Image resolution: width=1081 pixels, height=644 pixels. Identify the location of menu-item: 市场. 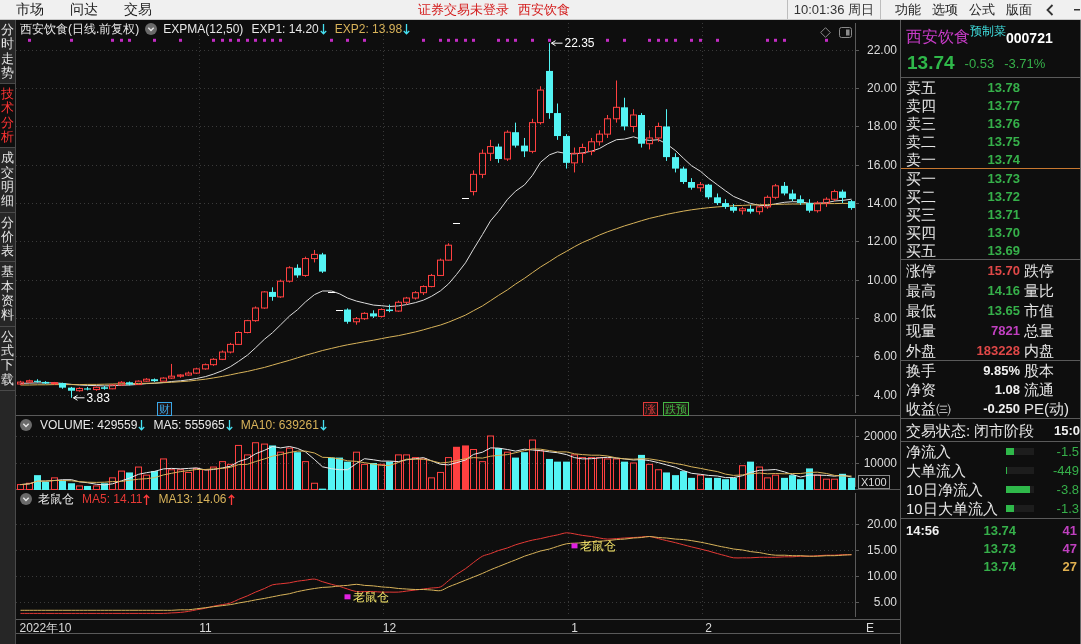
(30, 9).